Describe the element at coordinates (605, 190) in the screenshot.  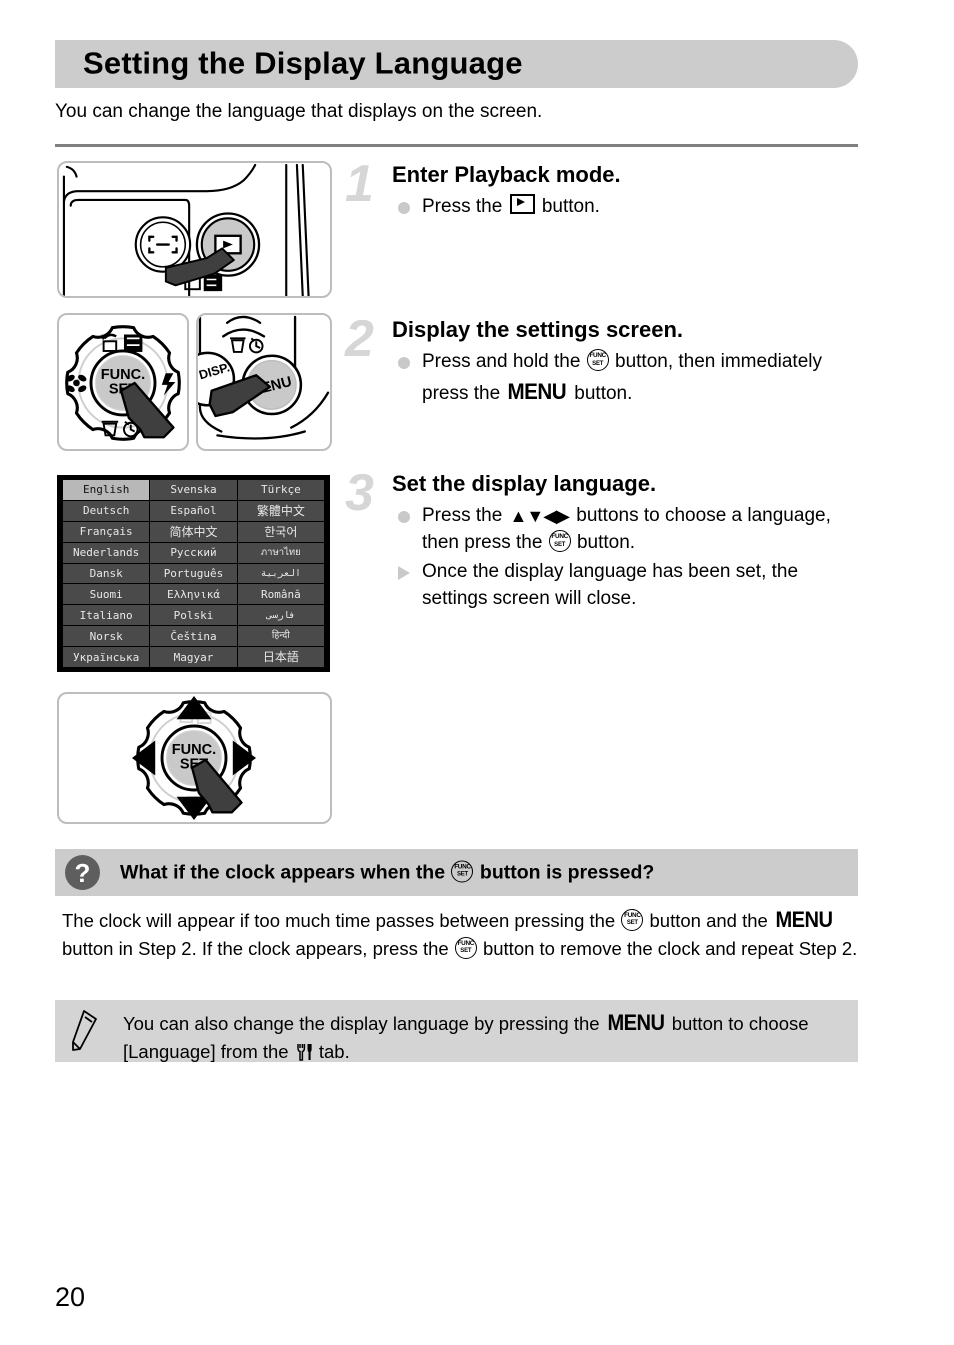
I see `step-1: 1 Enter Playback mode. Press the button.` at that location.